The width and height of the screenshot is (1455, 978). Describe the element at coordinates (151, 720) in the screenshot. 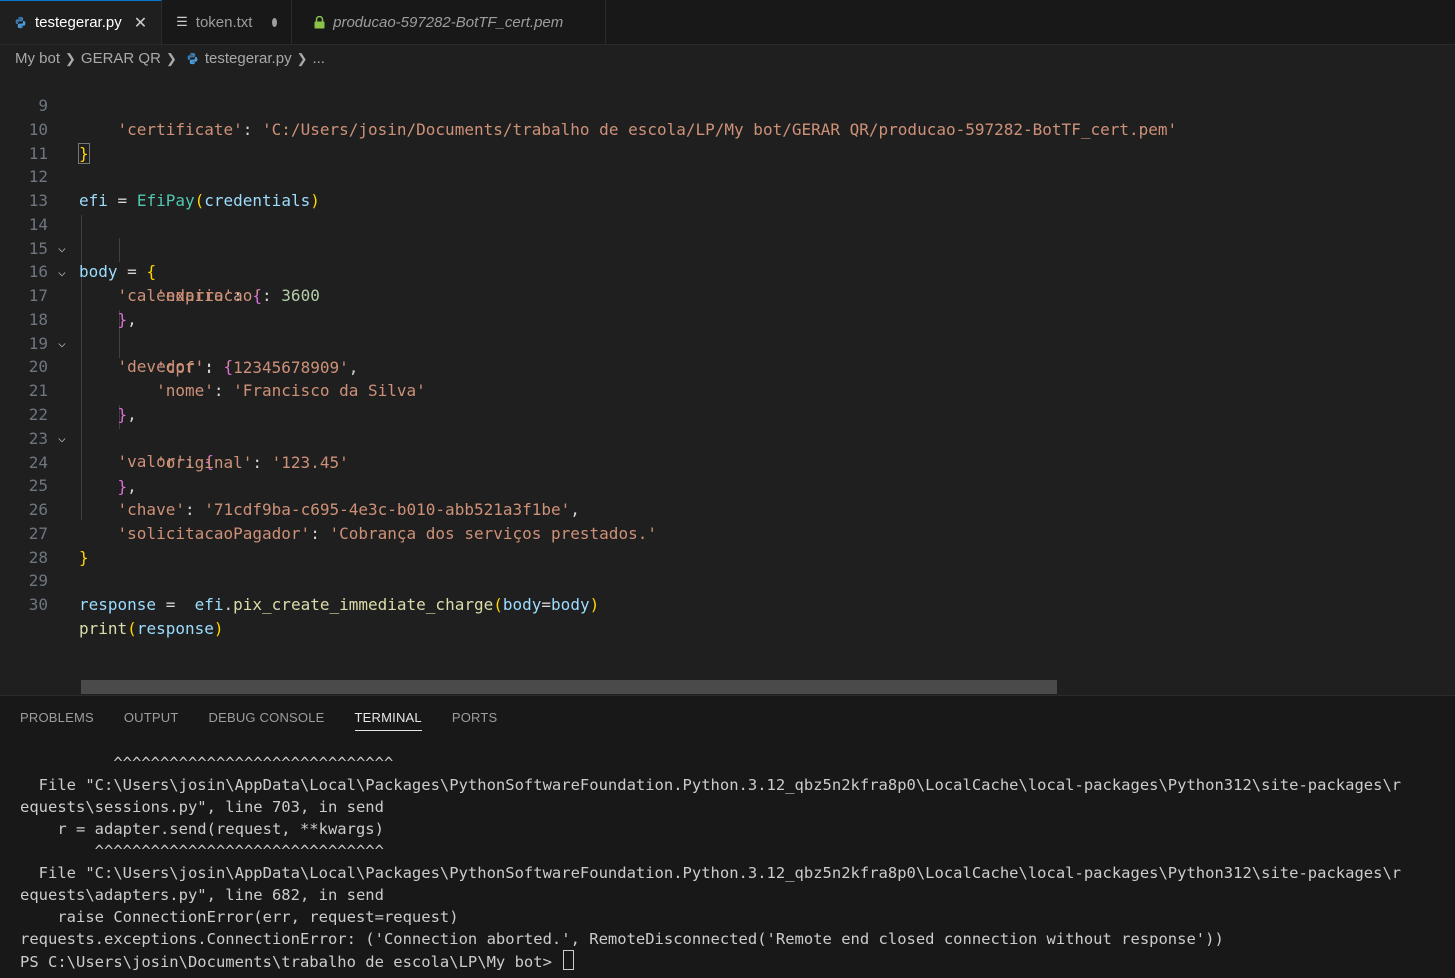

I see `tab-output: OUTPUT` at that location.